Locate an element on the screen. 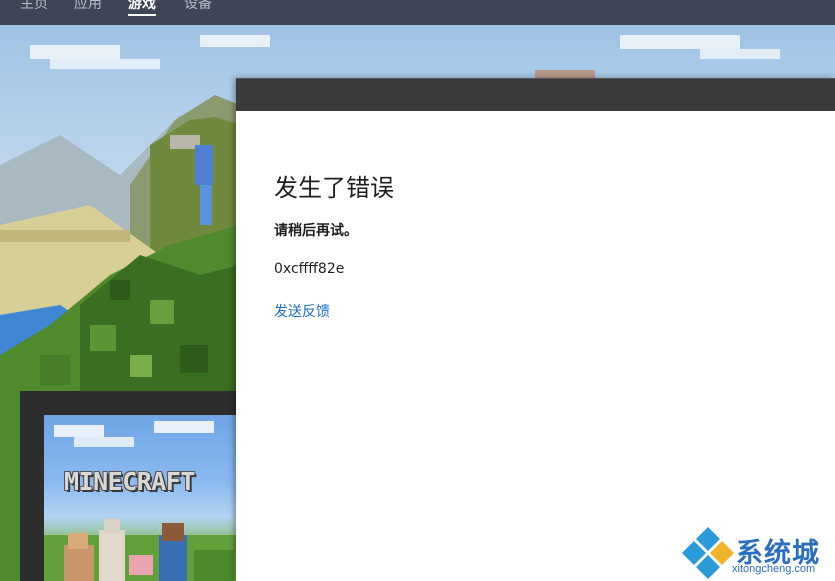 The width and height of the screenshot is (835, 581). game-card: MINECRAFT is located at coordinates (140, 486).